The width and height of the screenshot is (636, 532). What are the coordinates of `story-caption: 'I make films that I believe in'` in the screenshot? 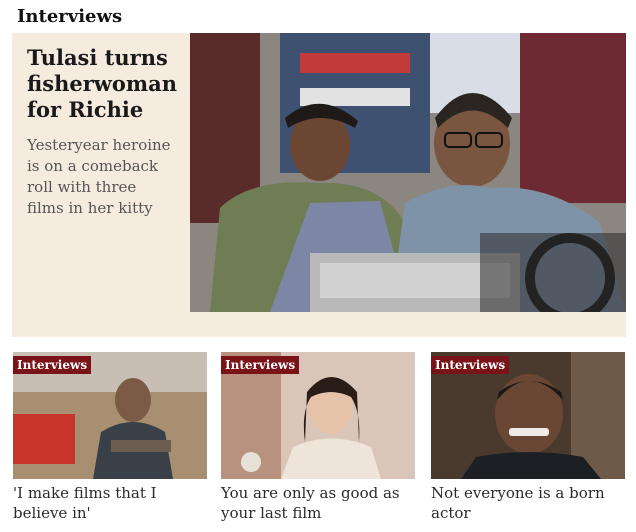 It's located at (110, 503).